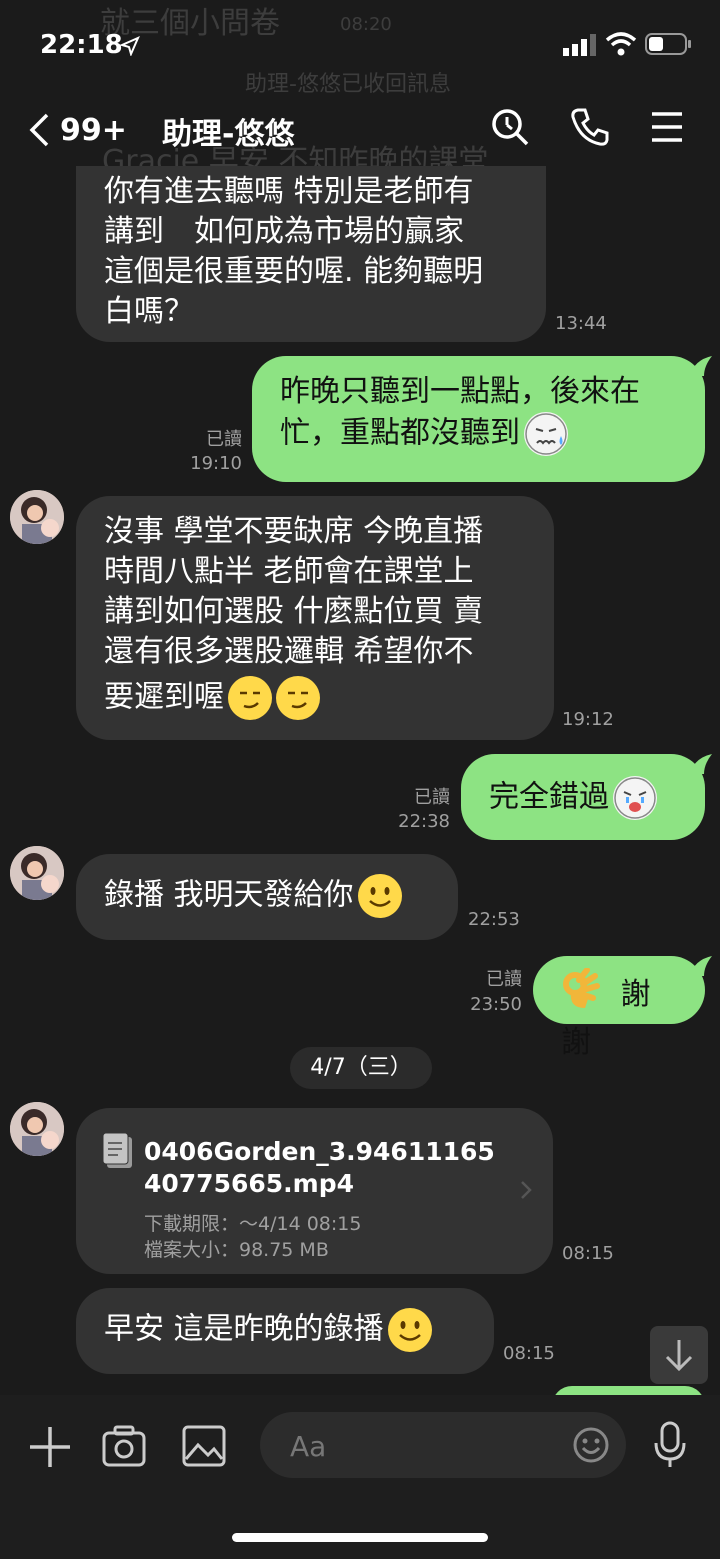 This screenshot has width=720, height=1559. Describe the element at coordinates (494, 919) in the screenshot. I see `message-time: 22:53` at that location.